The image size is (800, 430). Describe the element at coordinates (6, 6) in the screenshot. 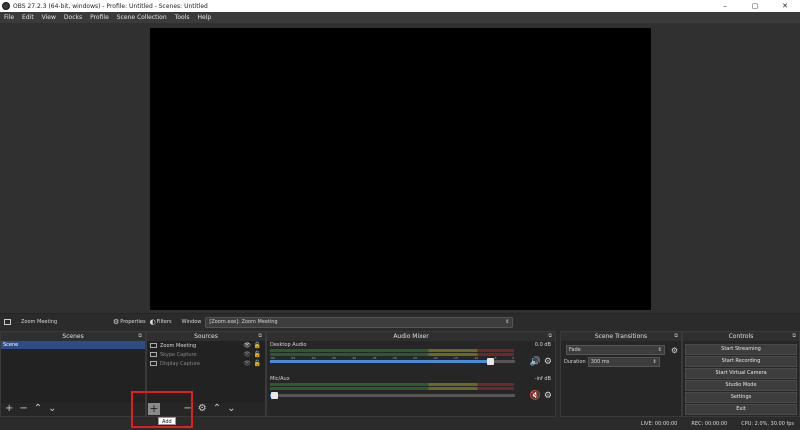

I see `obs-logo-icon` at that location.